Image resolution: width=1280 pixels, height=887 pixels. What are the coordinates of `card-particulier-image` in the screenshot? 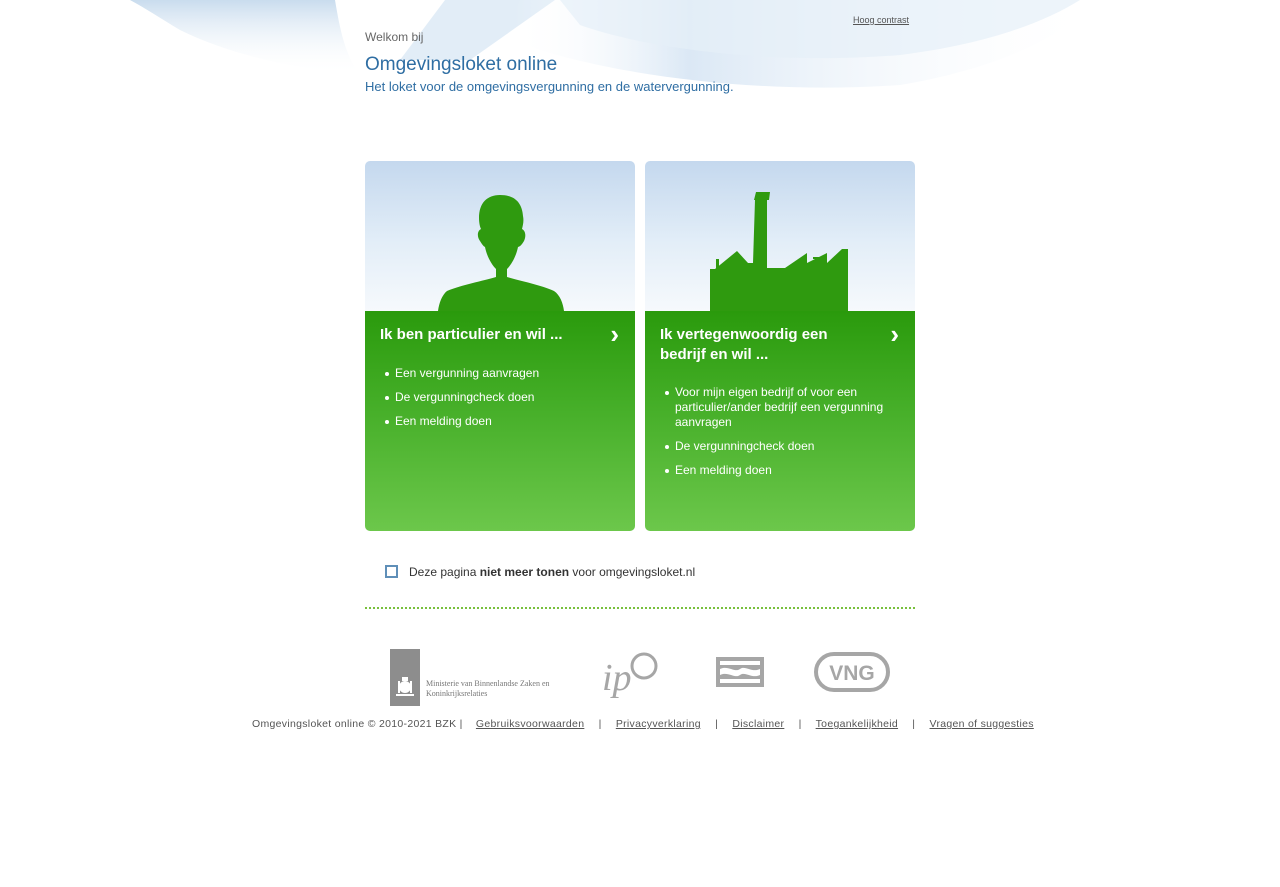 It's located at (500, 236).